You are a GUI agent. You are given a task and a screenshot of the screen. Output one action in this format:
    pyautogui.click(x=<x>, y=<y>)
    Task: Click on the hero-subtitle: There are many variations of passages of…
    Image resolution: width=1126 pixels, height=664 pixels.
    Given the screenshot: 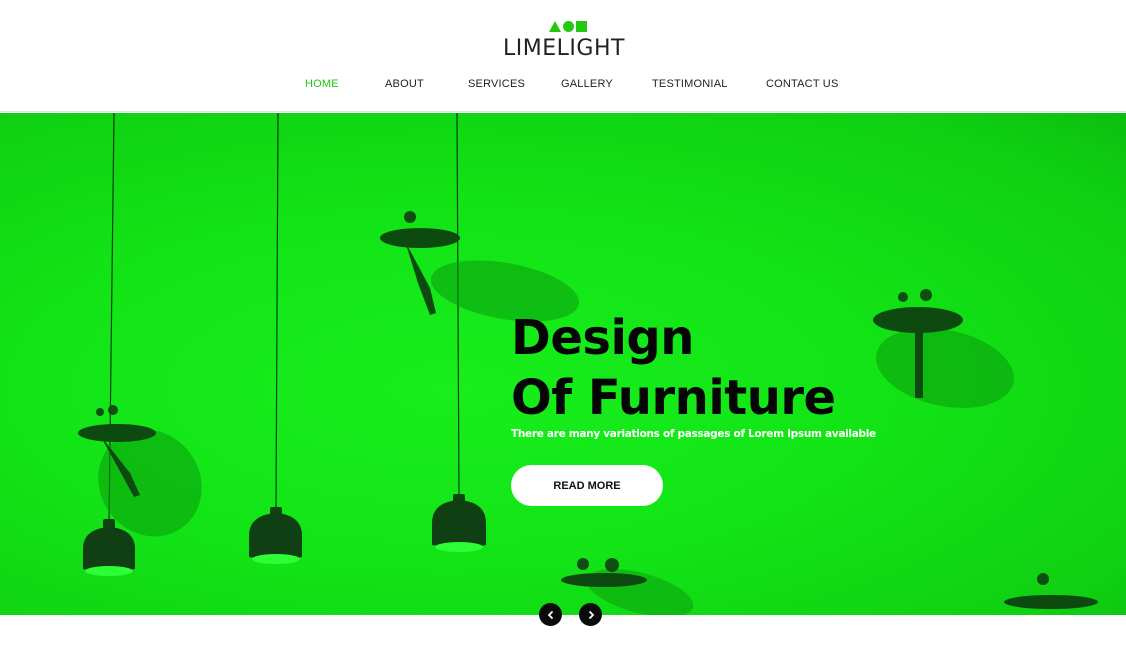 What is the action you would take?
    pyautogui.click(x=693, y=434)
    